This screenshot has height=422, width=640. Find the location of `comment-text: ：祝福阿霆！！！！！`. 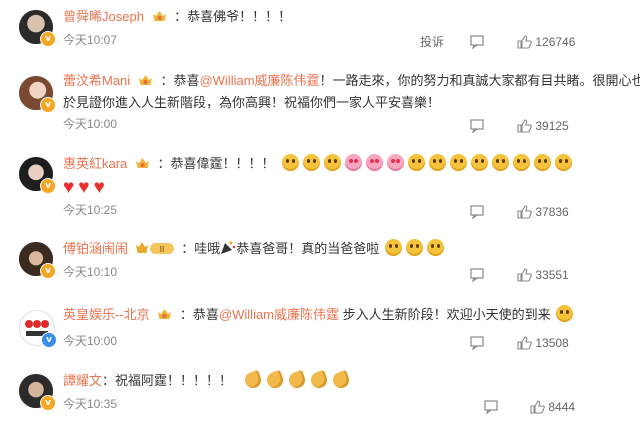

comment-text: ：祝福阿霆！！！！！ is located at coordinates (167, 380).